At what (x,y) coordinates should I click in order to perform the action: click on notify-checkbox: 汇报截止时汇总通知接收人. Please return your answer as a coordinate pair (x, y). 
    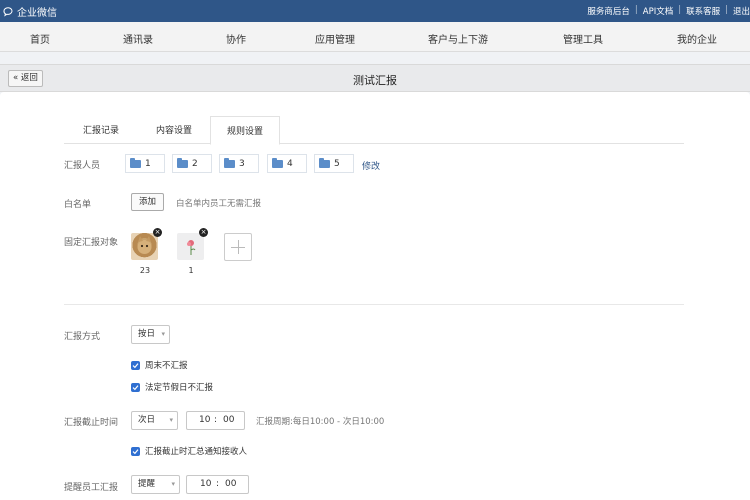
    Looking at the image, I should click on (189, 451).